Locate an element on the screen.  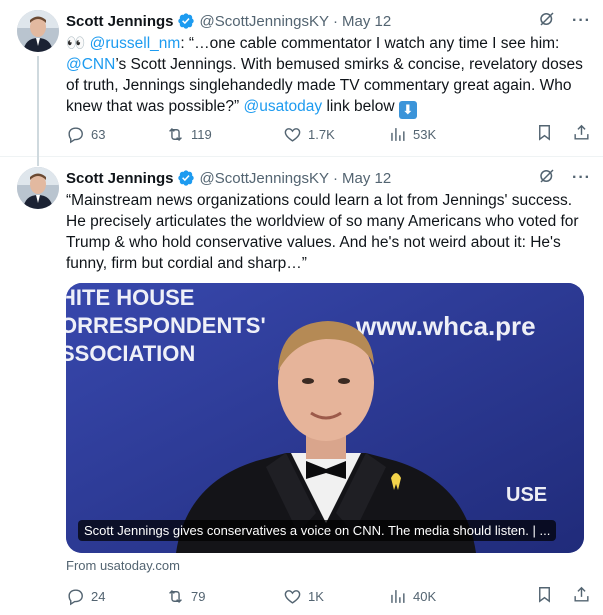
retweet-count: 119 is located at coordinates (201, 134).